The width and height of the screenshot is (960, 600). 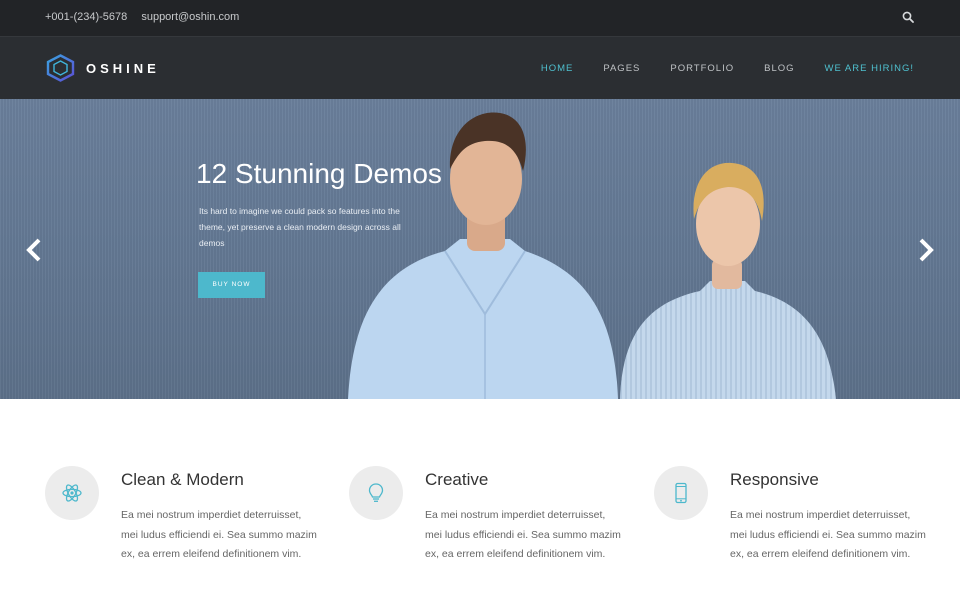 I want to click on slider-prev-arrow-icon, so click(x=34, y=250).